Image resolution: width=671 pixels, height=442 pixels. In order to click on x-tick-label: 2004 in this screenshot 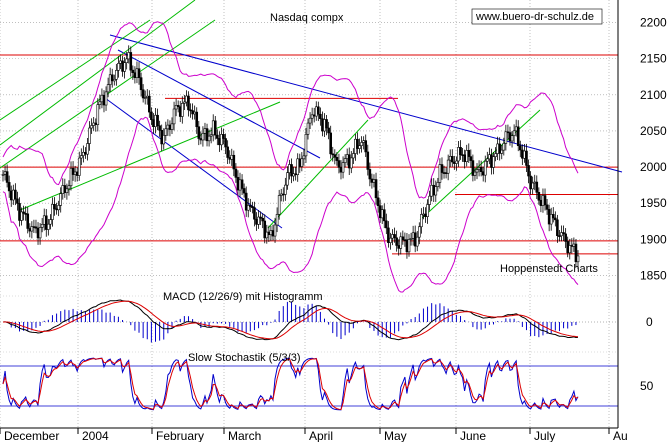, I will do `click(95, 435)`.